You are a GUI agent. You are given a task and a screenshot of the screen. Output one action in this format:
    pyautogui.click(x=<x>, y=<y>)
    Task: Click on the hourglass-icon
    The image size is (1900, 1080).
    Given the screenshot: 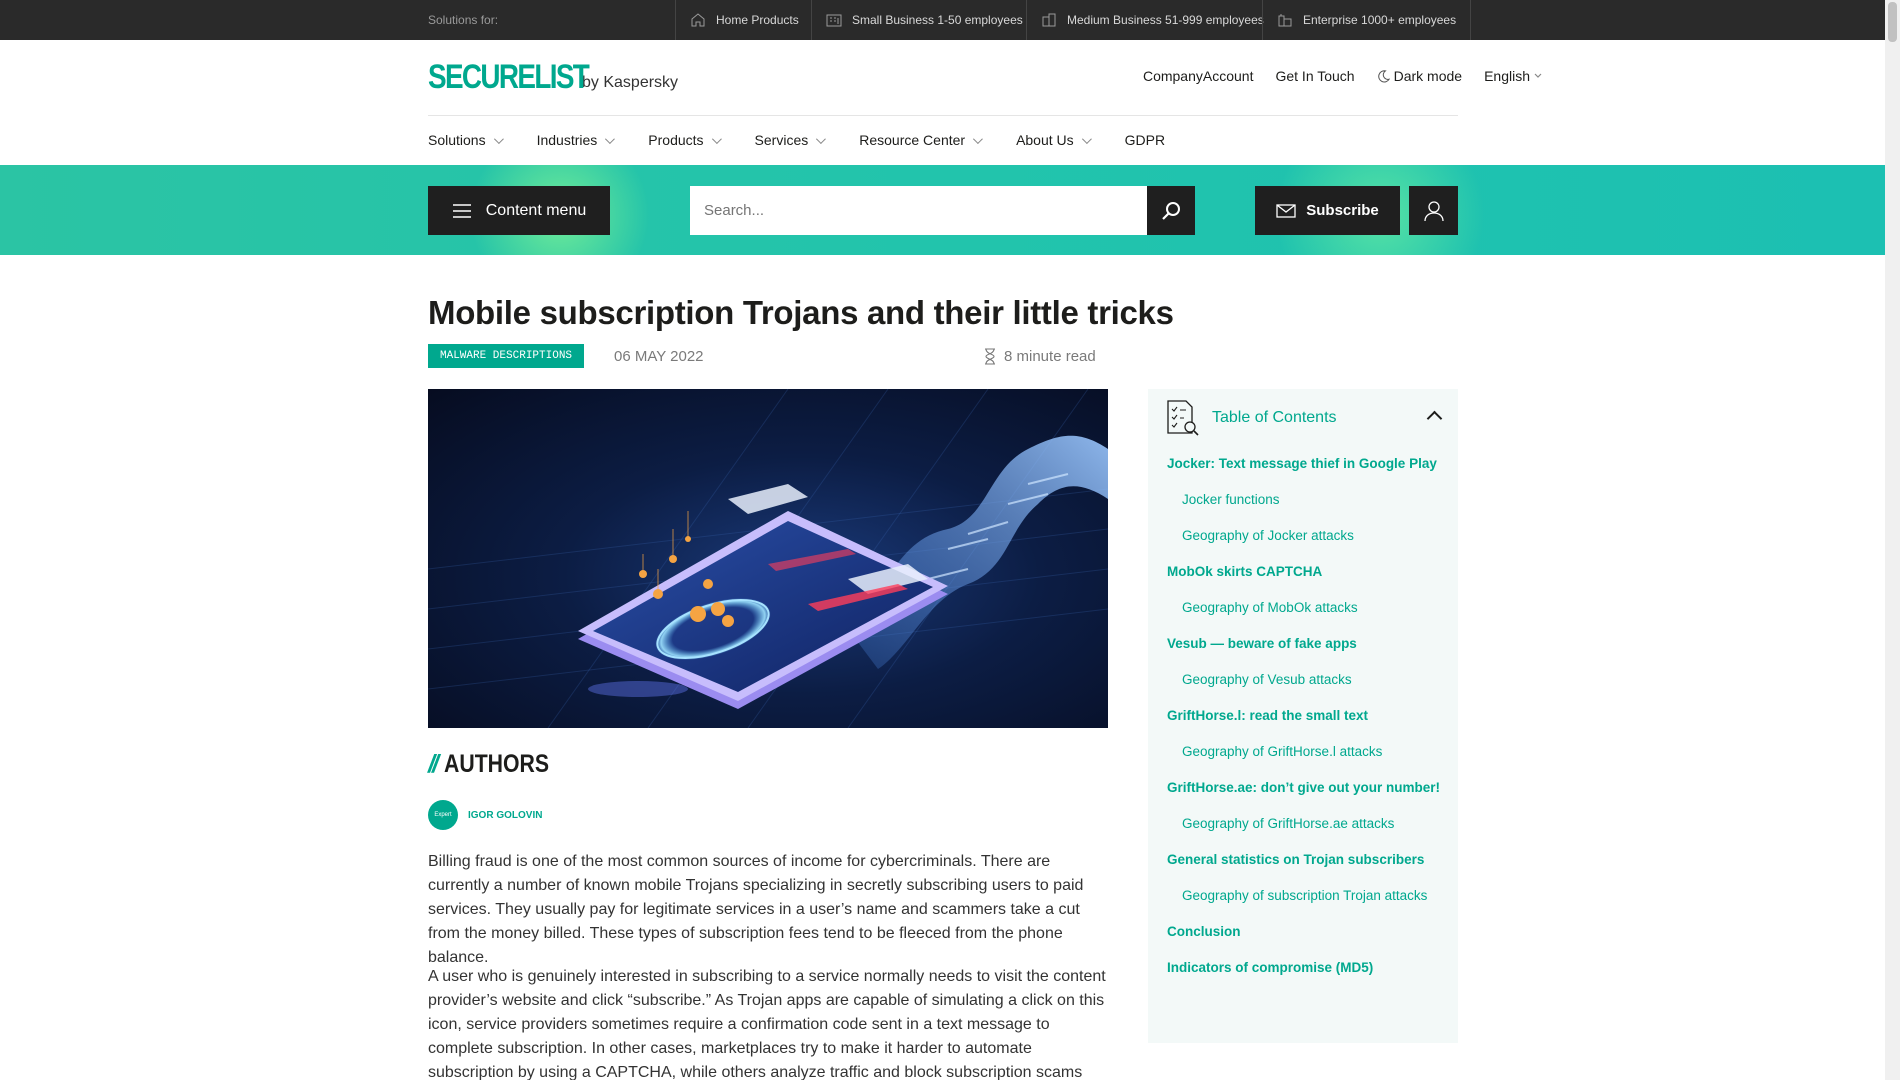 What is the action you would take?
    pyautogui.click(x=990, y=356)
    